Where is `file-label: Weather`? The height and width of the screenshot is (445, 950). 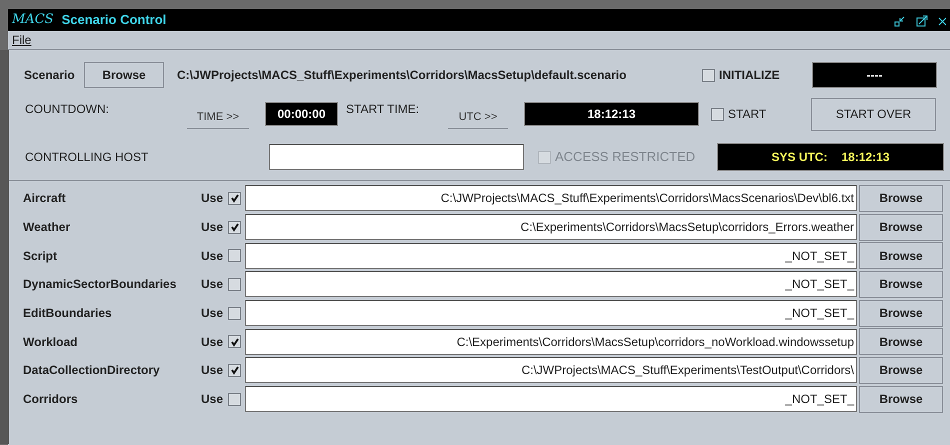
file-label: Weather is located at coordinates (47, 227).